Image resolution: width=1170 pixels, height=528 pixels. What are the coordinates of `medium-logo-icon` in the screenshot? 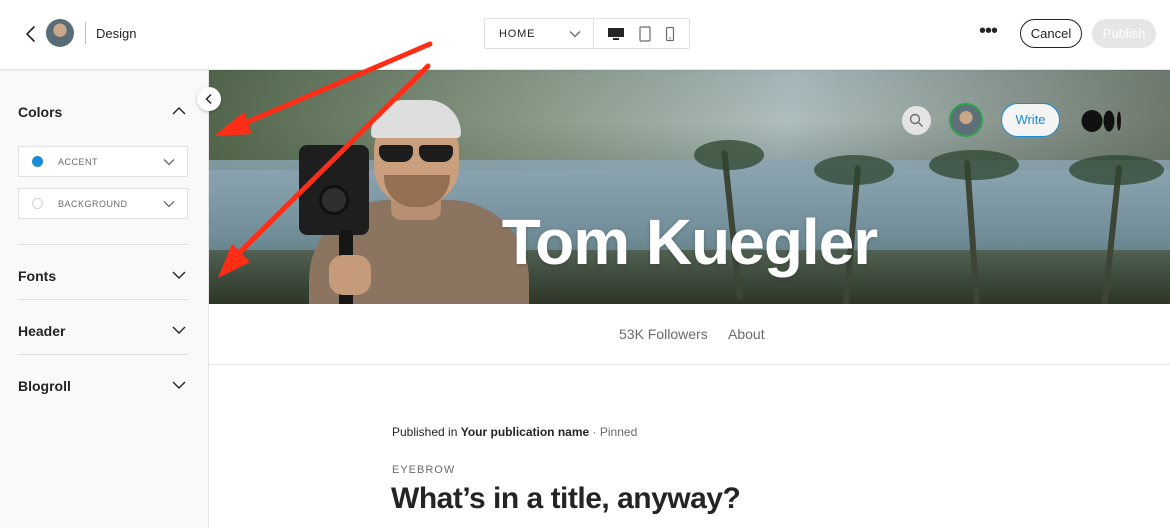 It's located at (1102, 121).